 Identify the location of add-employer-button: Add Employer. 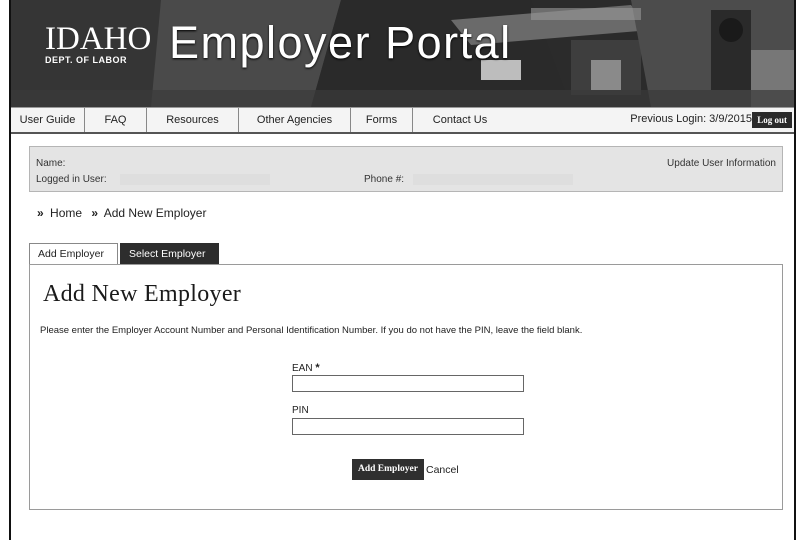
(388, 469).